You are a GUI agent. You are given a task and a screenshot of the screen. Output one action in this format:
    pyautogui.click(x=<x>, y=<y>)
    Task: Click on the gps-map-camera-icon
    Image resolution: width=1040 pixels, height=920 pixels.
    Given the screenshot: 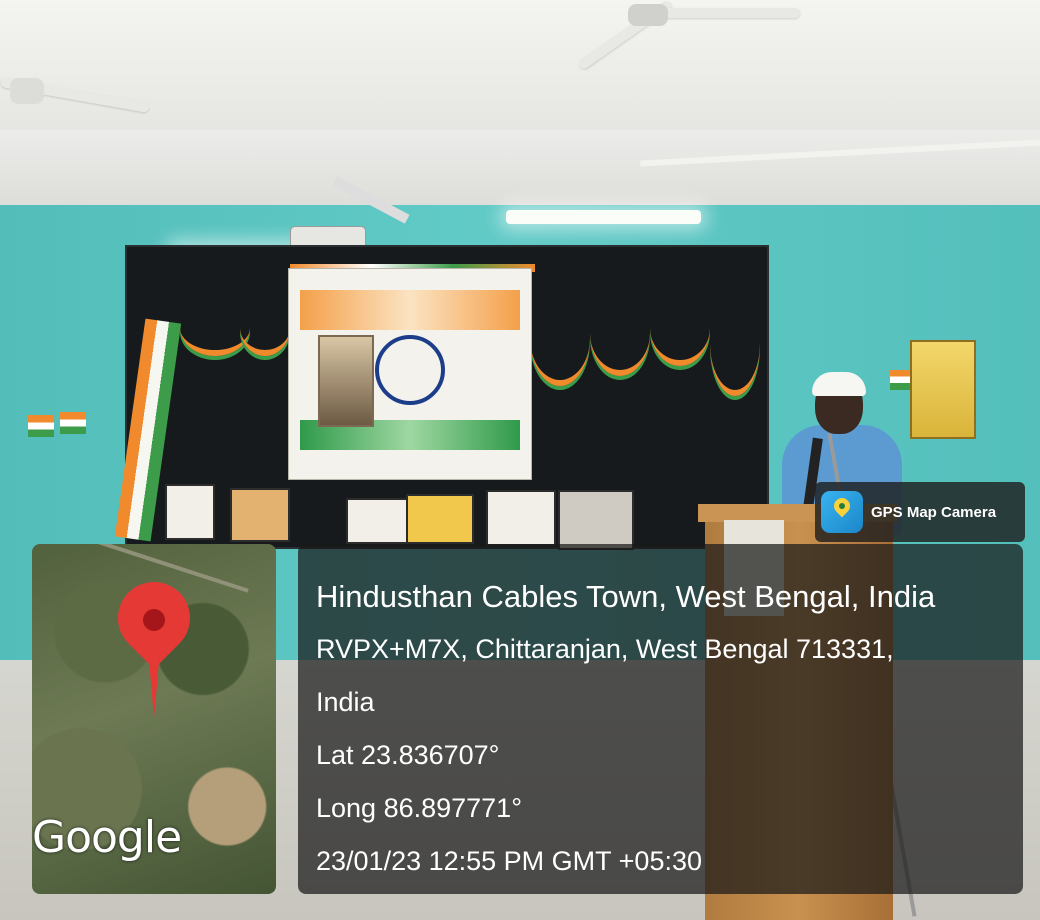 What is the action you would take?
    pyautogui.click(x=842, y=512)
    